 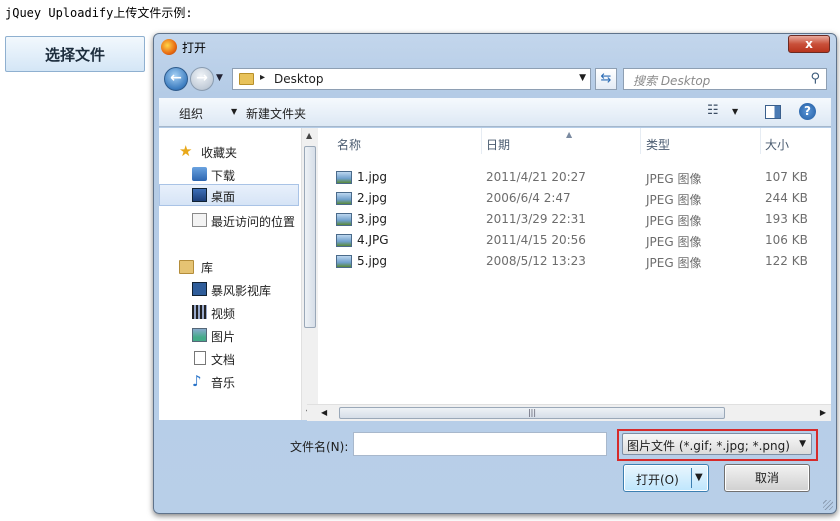 What do you see at coordinates (219, 78) in the screenshot?
I see `recent-pages-dropdown: ▼` at bounding box center [219, 78].